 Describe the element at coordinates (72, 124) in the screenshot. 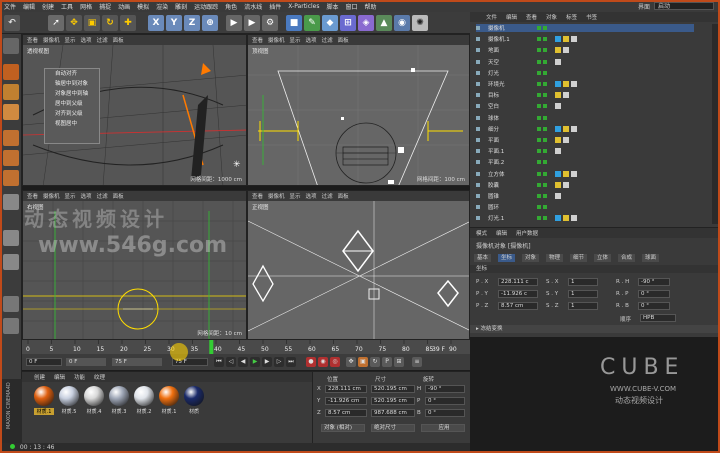

I see `popup-item: 视图居中` at that location.